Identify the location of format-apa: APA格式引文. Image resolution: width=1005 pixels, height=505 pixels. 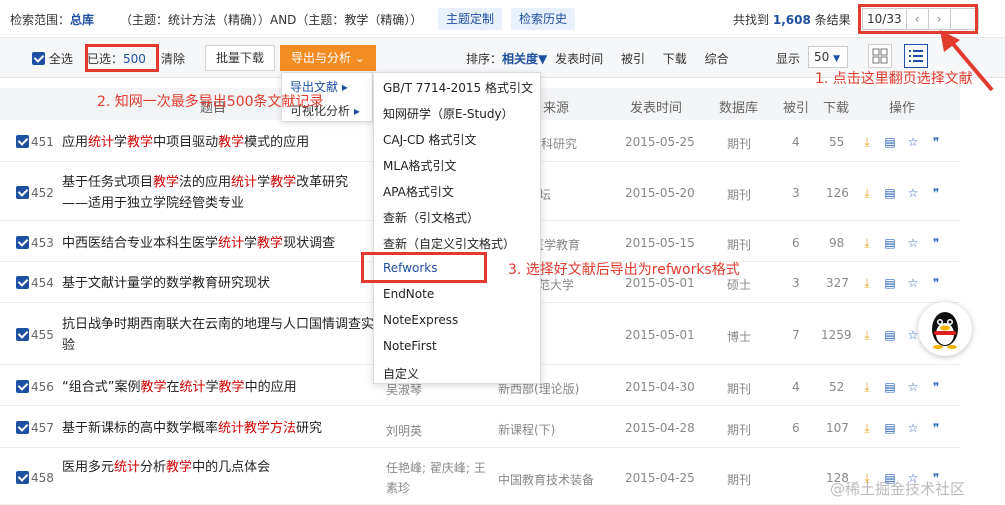
(418, 191).